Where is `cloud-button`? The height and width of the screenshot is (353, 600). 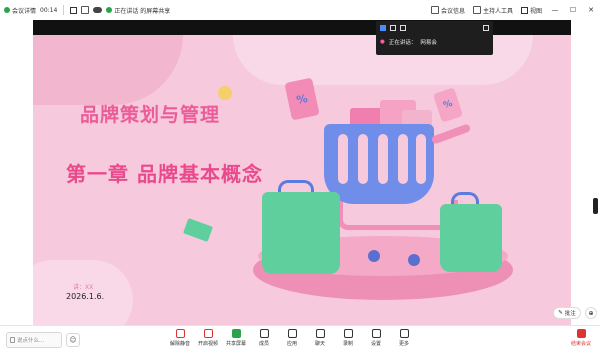 cloud-button is located at coordinates (98, 10).